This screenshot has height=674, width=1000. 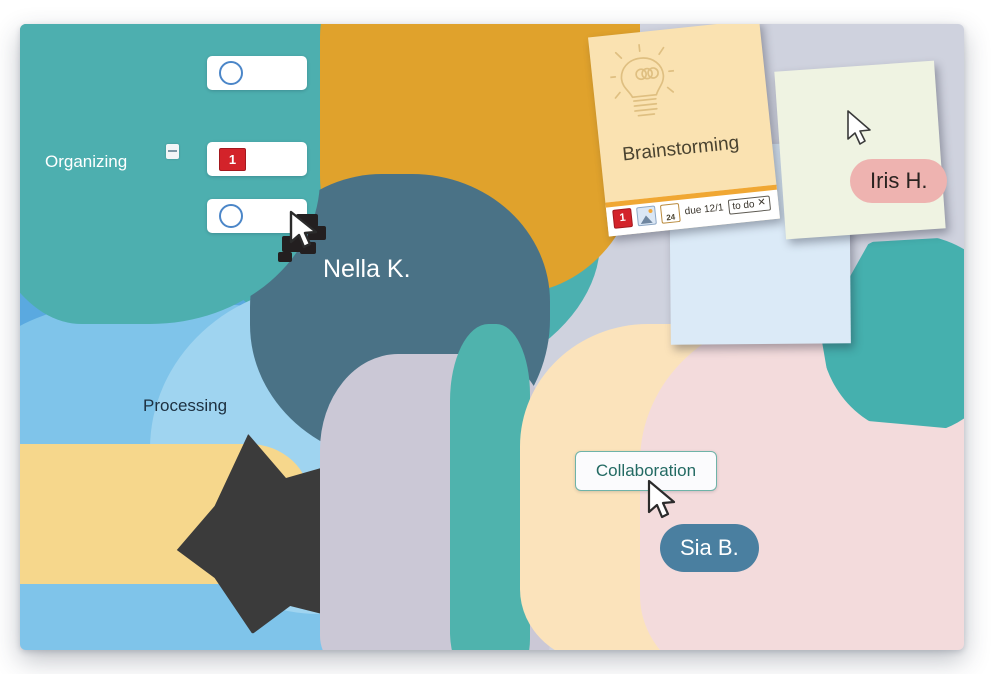 I want to click on lightbulb-icon, so click(x=642, y=80).